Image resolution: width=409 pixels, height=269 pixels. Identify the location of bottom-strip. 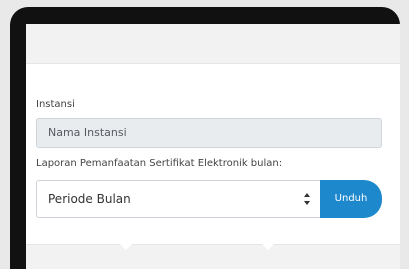
(213, 256).